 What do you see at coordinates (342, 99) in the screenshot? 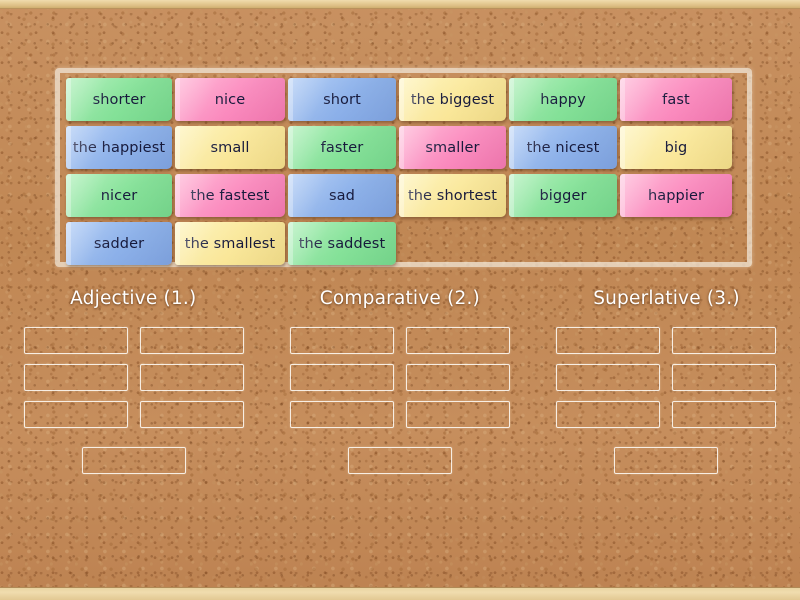
I see `word-tile: short` at bounding box center [342, 99].